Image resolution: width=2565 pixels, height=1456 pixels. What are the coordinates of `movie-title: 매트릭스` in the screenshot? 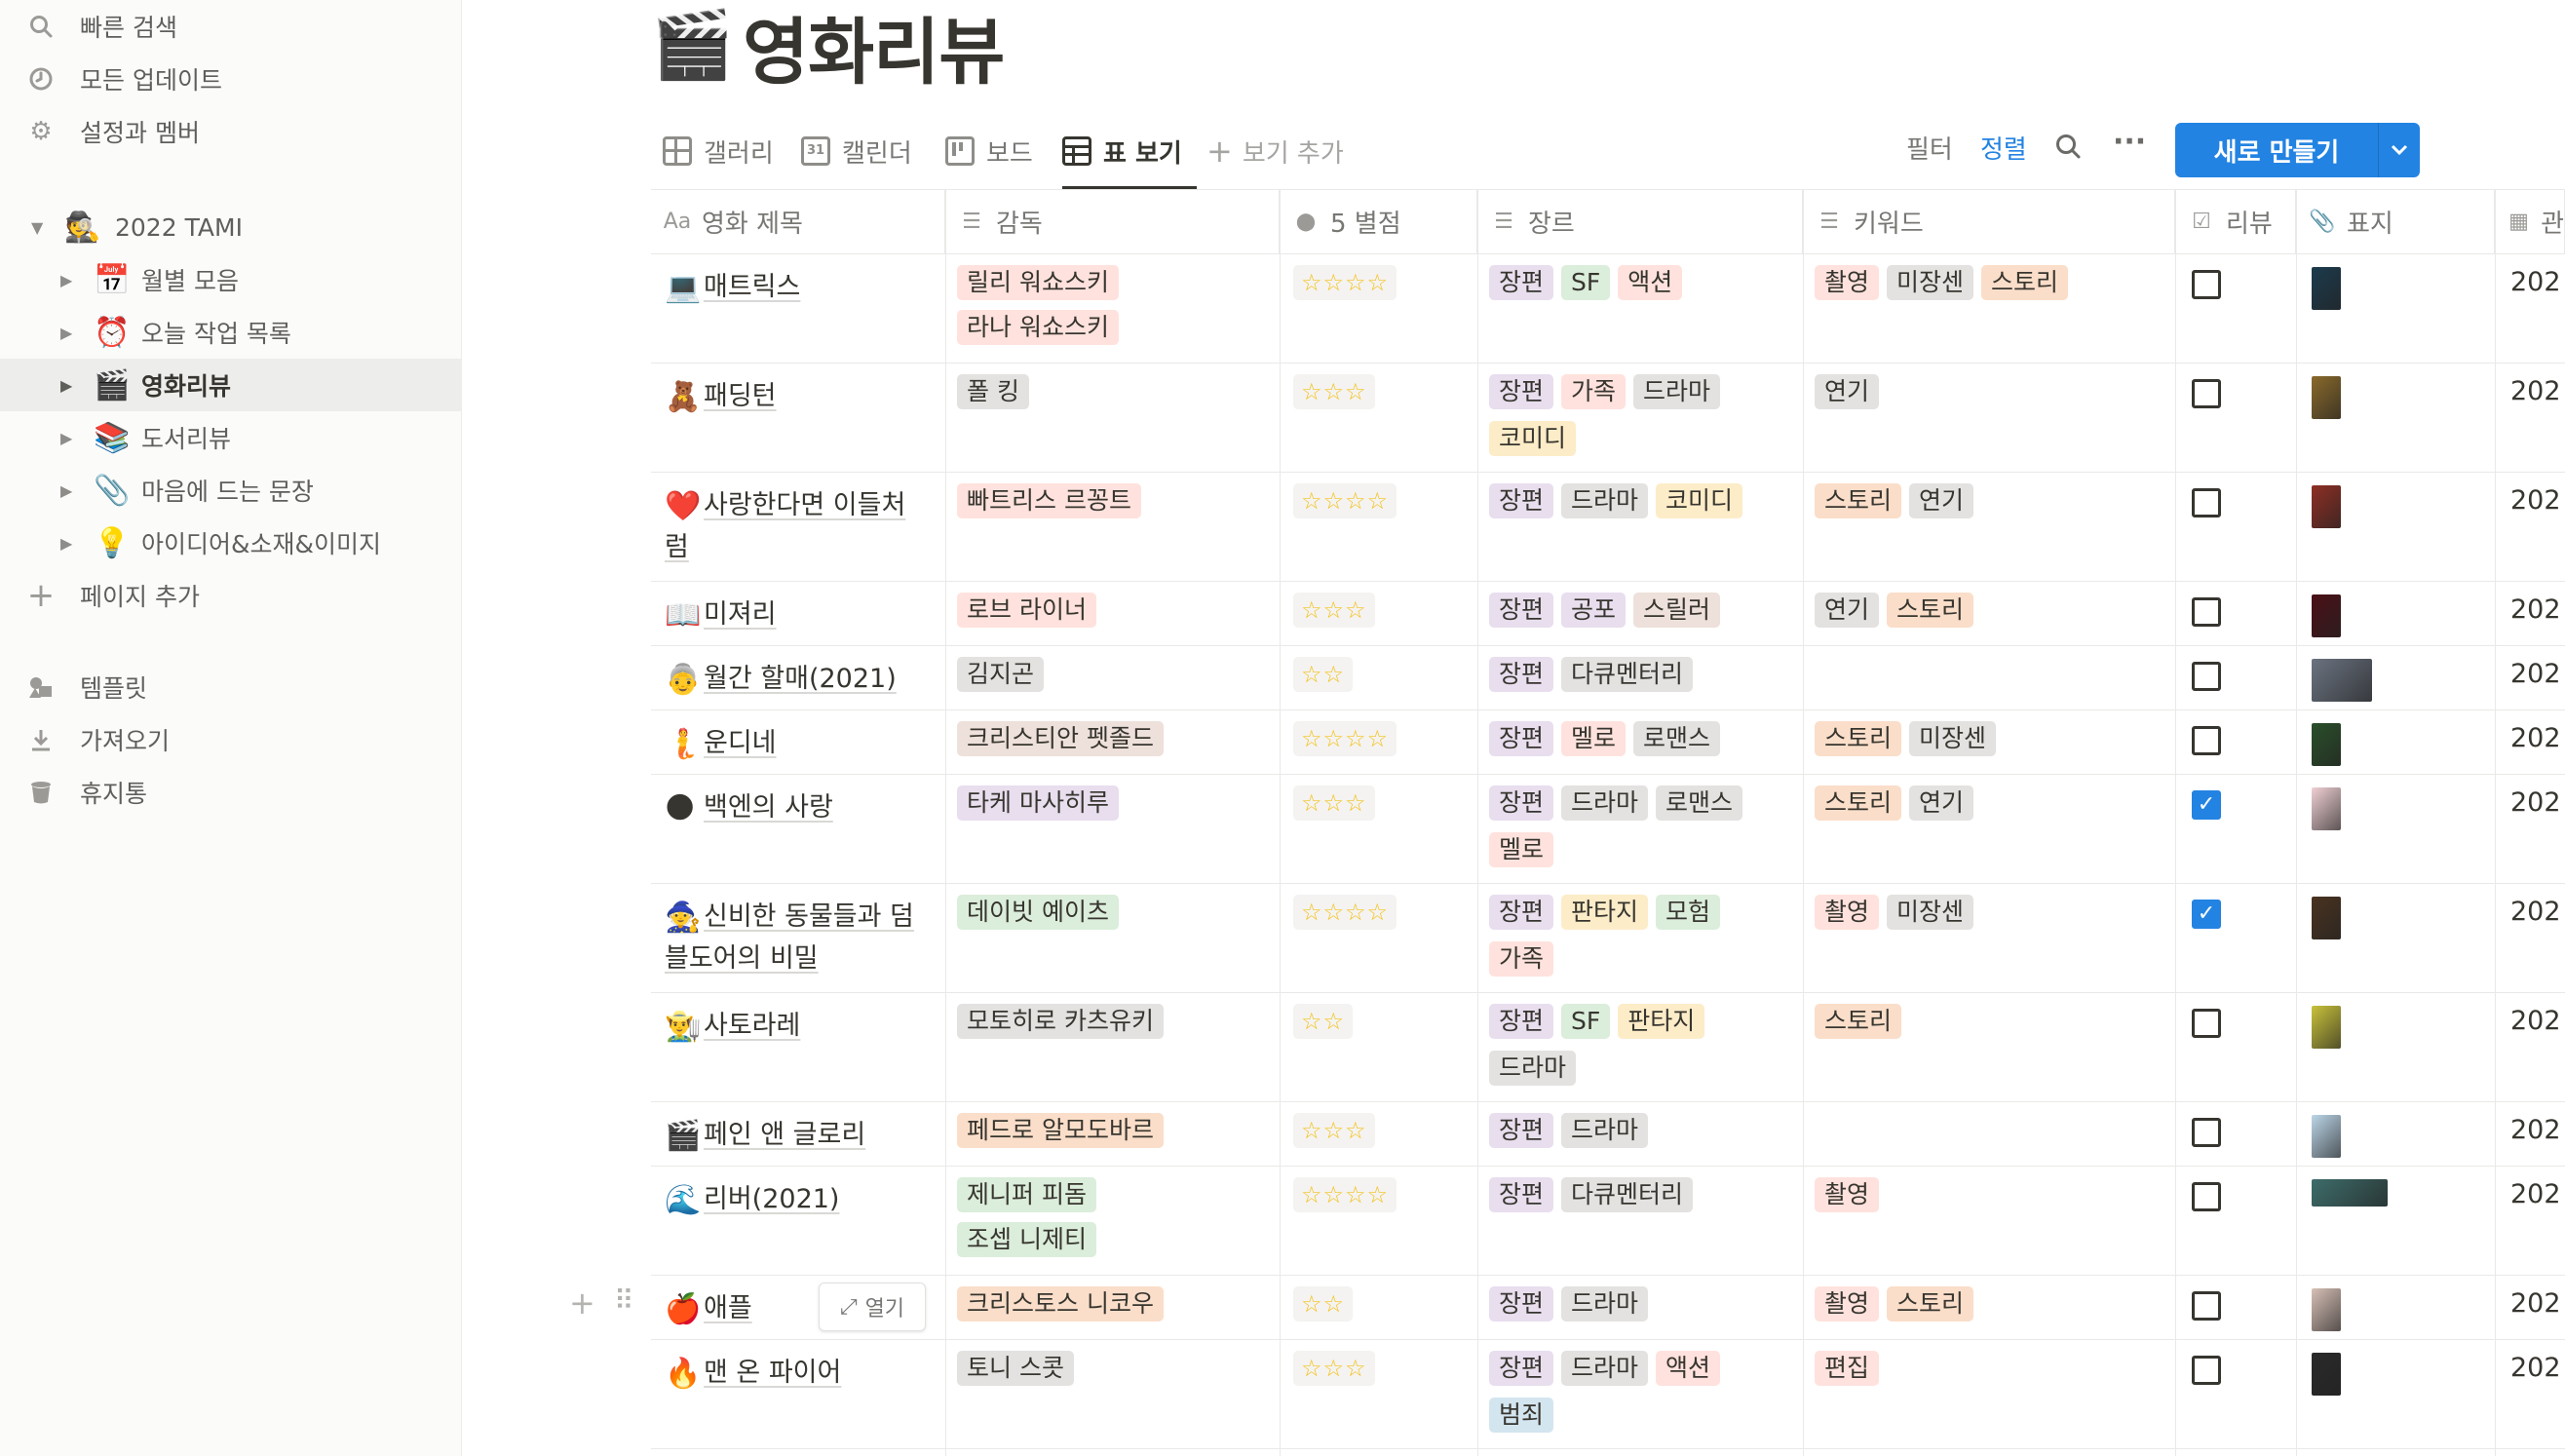 It's located at (752, 287).